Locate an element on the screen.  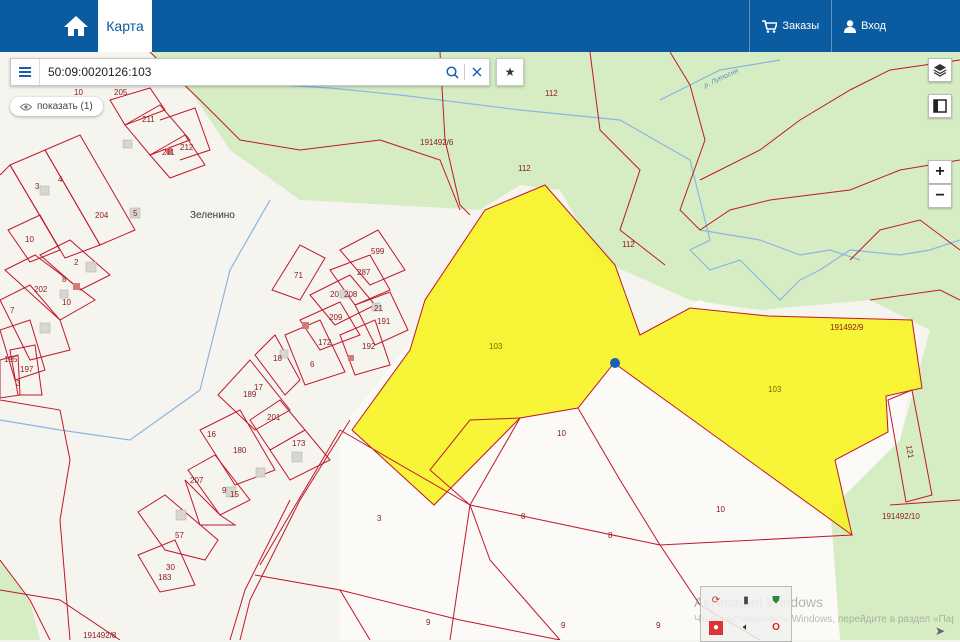
parcel-label: 16 is located at coordinates (211, 434).